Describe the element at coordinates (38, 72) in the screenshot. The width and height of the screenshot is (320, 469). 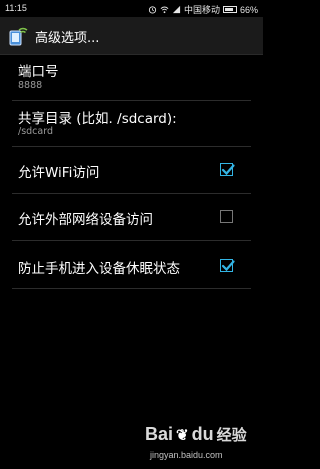
I see `setting-port-title: 端口号` at that location.